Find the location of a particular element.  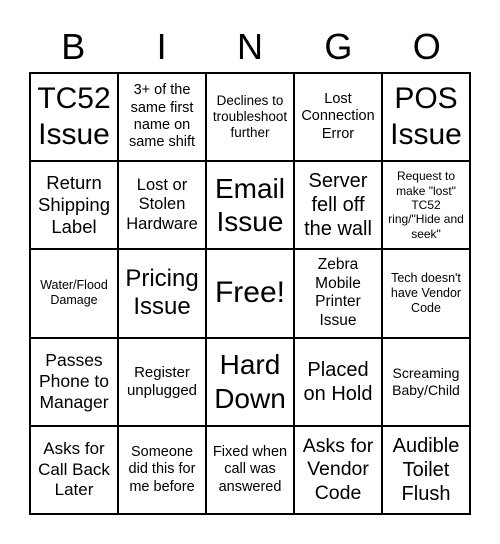

cell-text: Water/Flood Damage is located at coordinates (74, 293).